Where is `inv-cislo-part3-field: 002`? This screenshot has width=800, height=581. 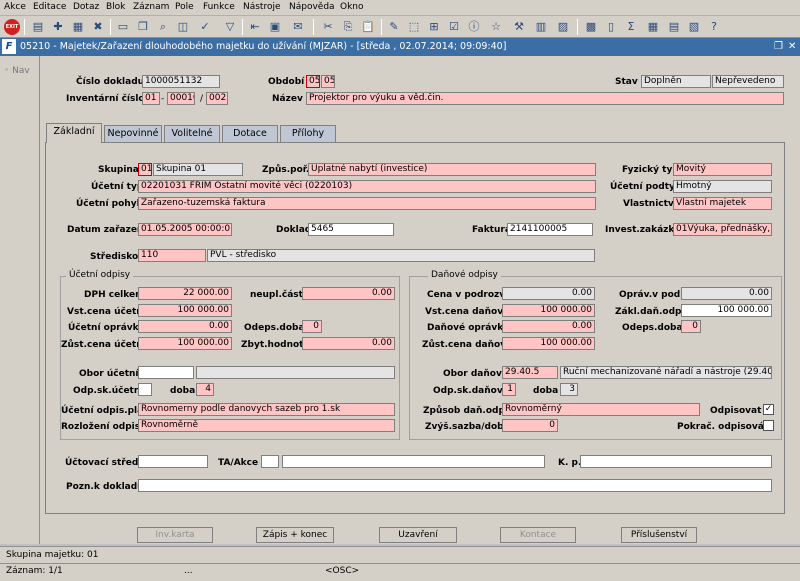
inv-cislo-part3-field: 002 is located at coordinates (217, 98).